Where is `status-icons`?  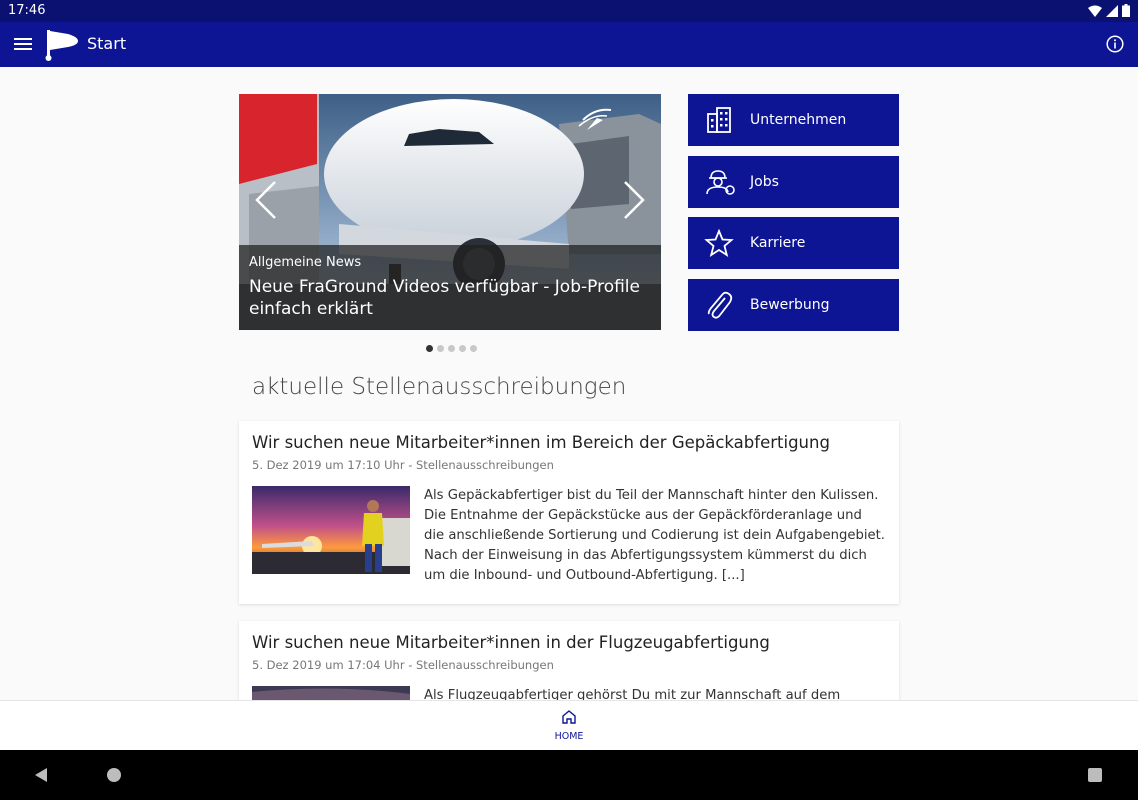 status-icons is located at coordinates (1109, 10).